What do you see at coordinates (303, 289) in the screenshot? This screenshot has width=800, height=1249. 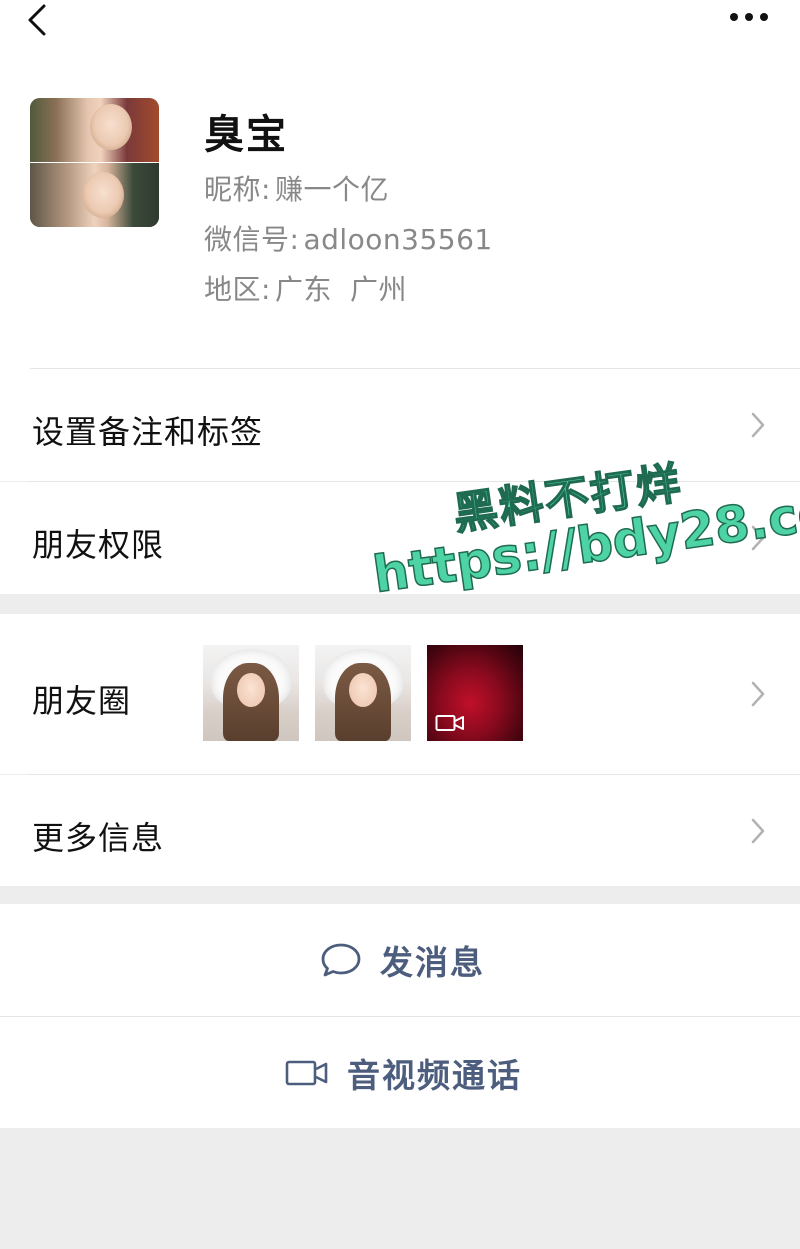 I see `region-province: 广东` at bounding box center [303, 289].